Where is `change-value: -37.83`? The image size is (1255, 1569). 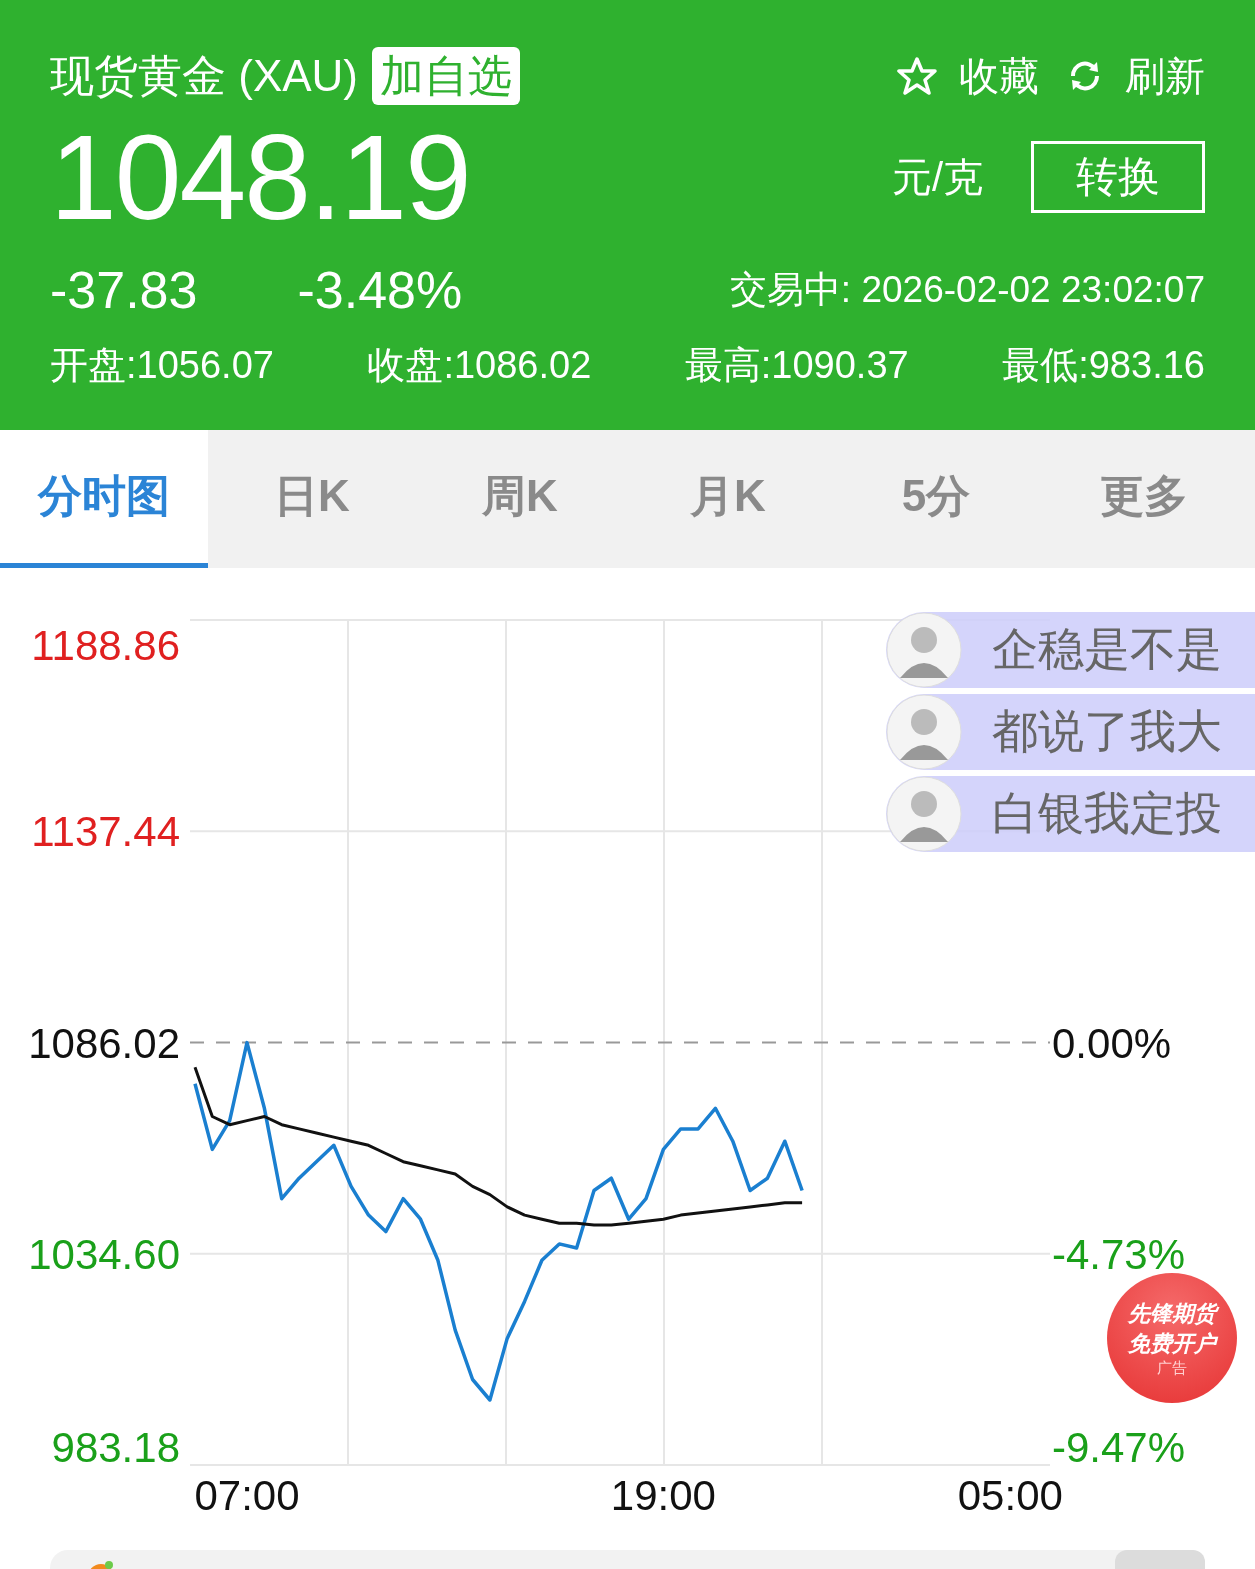
change-value: -37.83 is located at coordinates (124, 289).